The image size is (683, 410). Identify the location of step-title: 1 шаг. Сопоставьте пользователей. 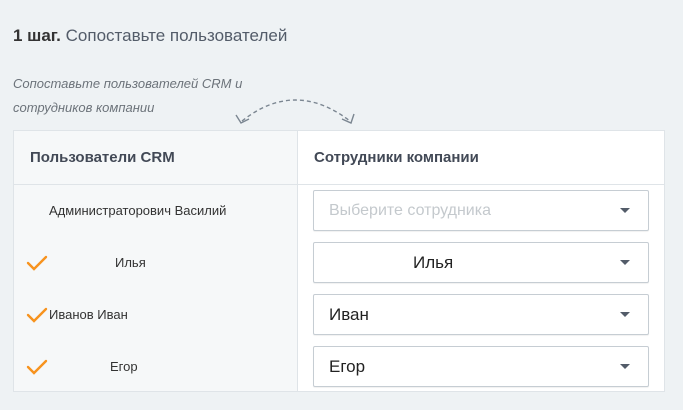
(150, 36).